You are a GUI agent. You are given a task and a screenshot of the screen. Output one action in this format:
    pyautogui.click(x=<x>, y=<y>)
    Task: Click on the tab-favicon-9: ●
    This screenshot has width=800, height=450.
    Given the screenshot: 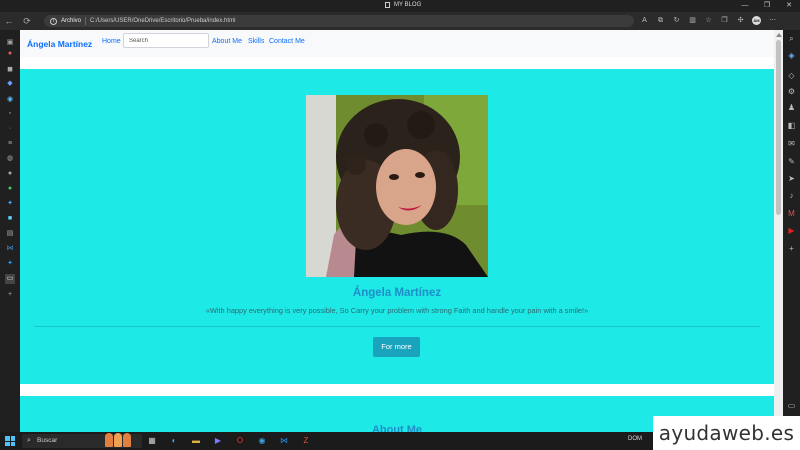 What is the action you would take?
    pyautogui.click(x=10, y=174)
    